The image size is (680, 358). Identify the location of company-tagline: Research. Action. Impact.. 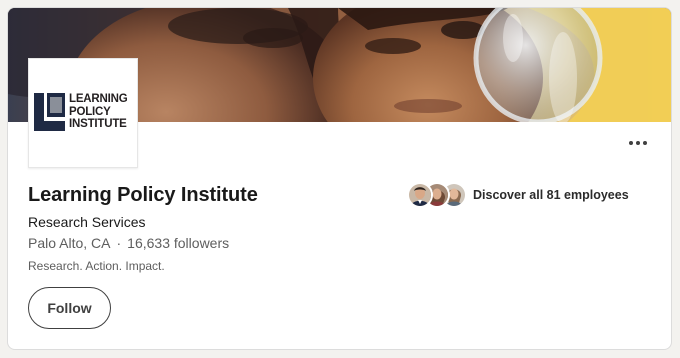
(96, 266).